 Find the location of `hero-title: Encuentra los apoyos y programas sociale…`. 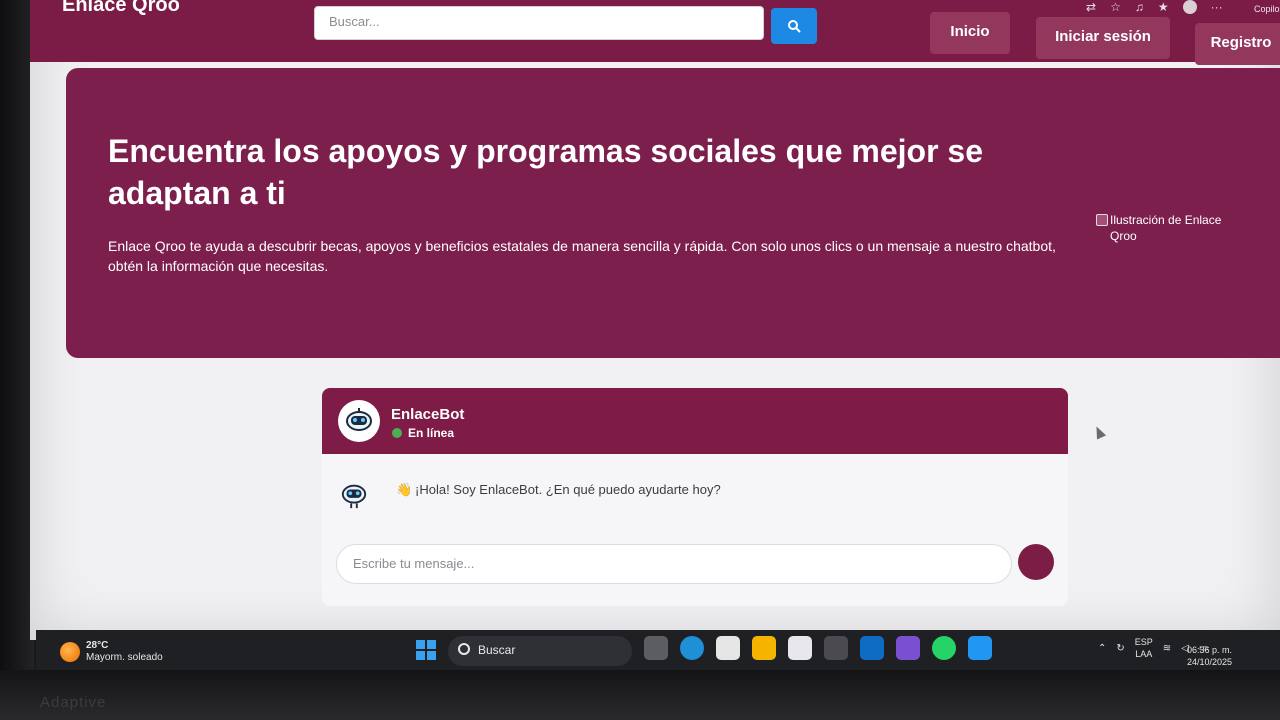

hero-title: Encuentra los apoyos y programas sociale… is located at coordinates (545, 172).